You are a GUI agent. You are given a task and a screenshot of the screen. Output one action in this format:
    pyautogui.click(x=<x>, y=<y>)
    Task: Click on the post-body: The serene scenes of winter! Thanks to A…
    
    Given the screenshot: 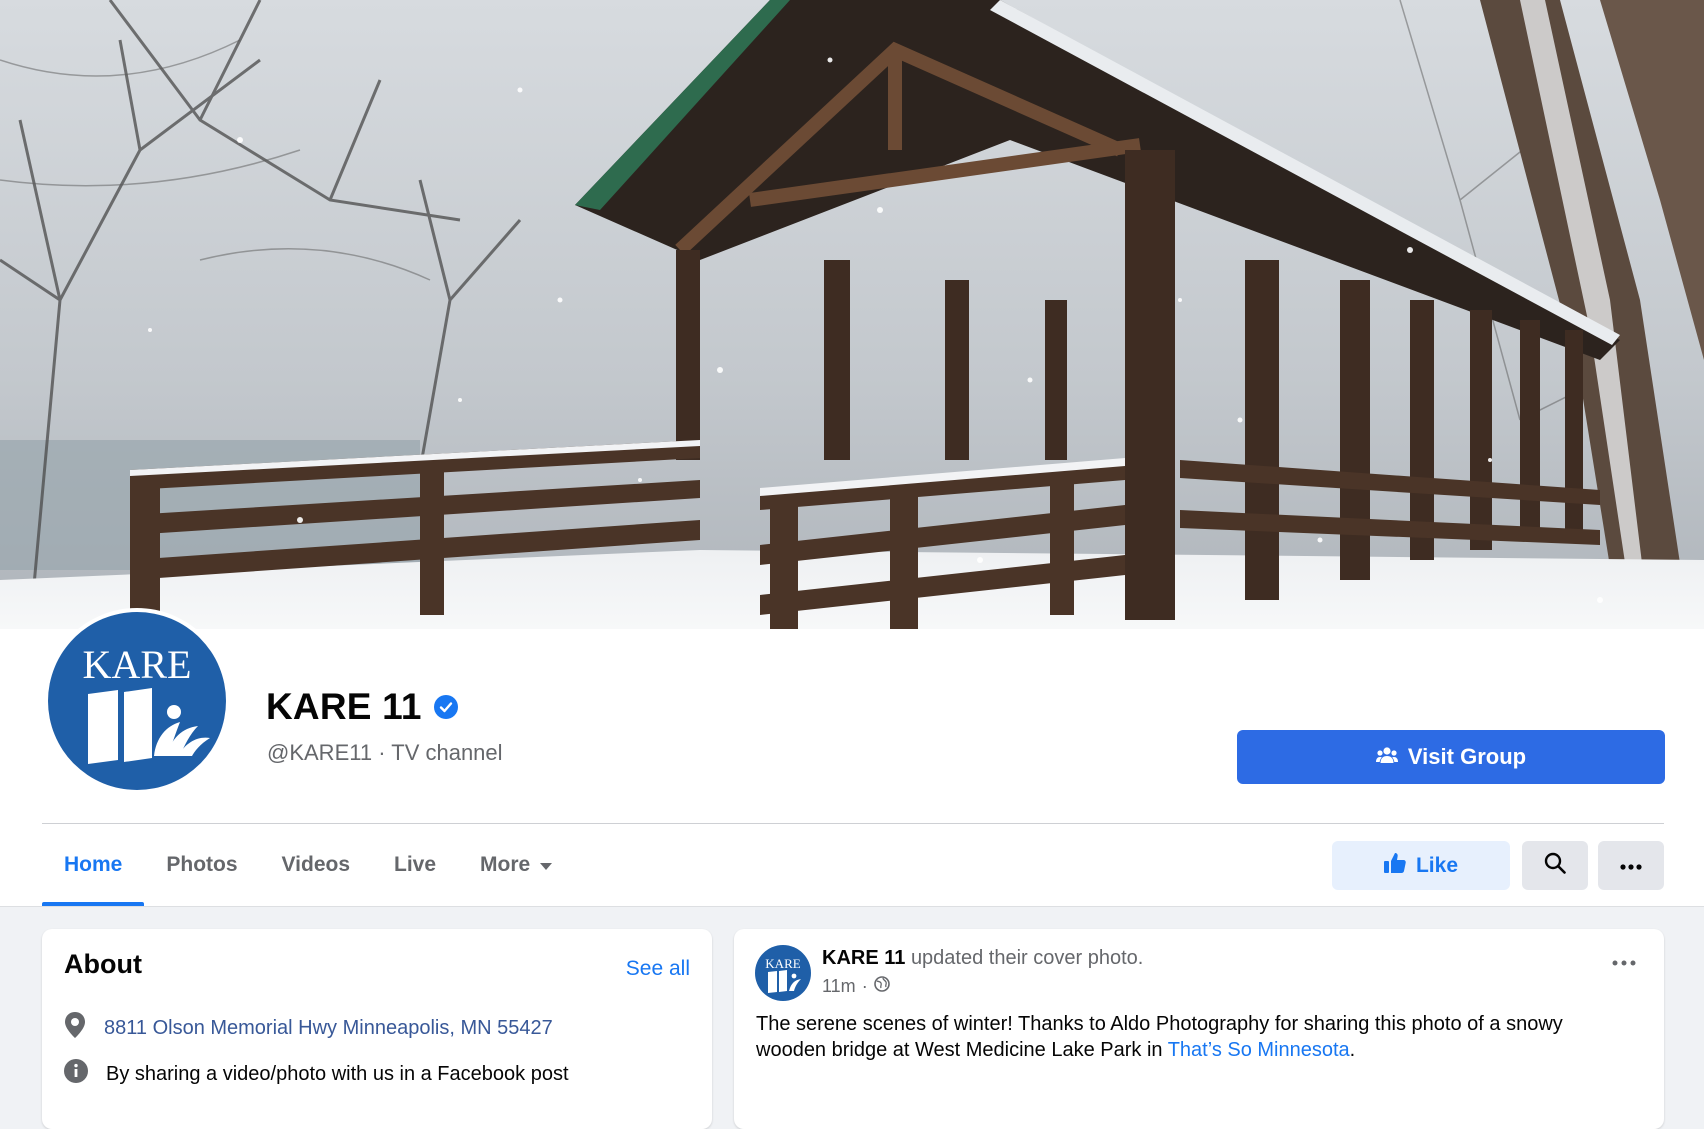 What is the action you would take?
    pyautogui.click(x=1196, y=1037)
    